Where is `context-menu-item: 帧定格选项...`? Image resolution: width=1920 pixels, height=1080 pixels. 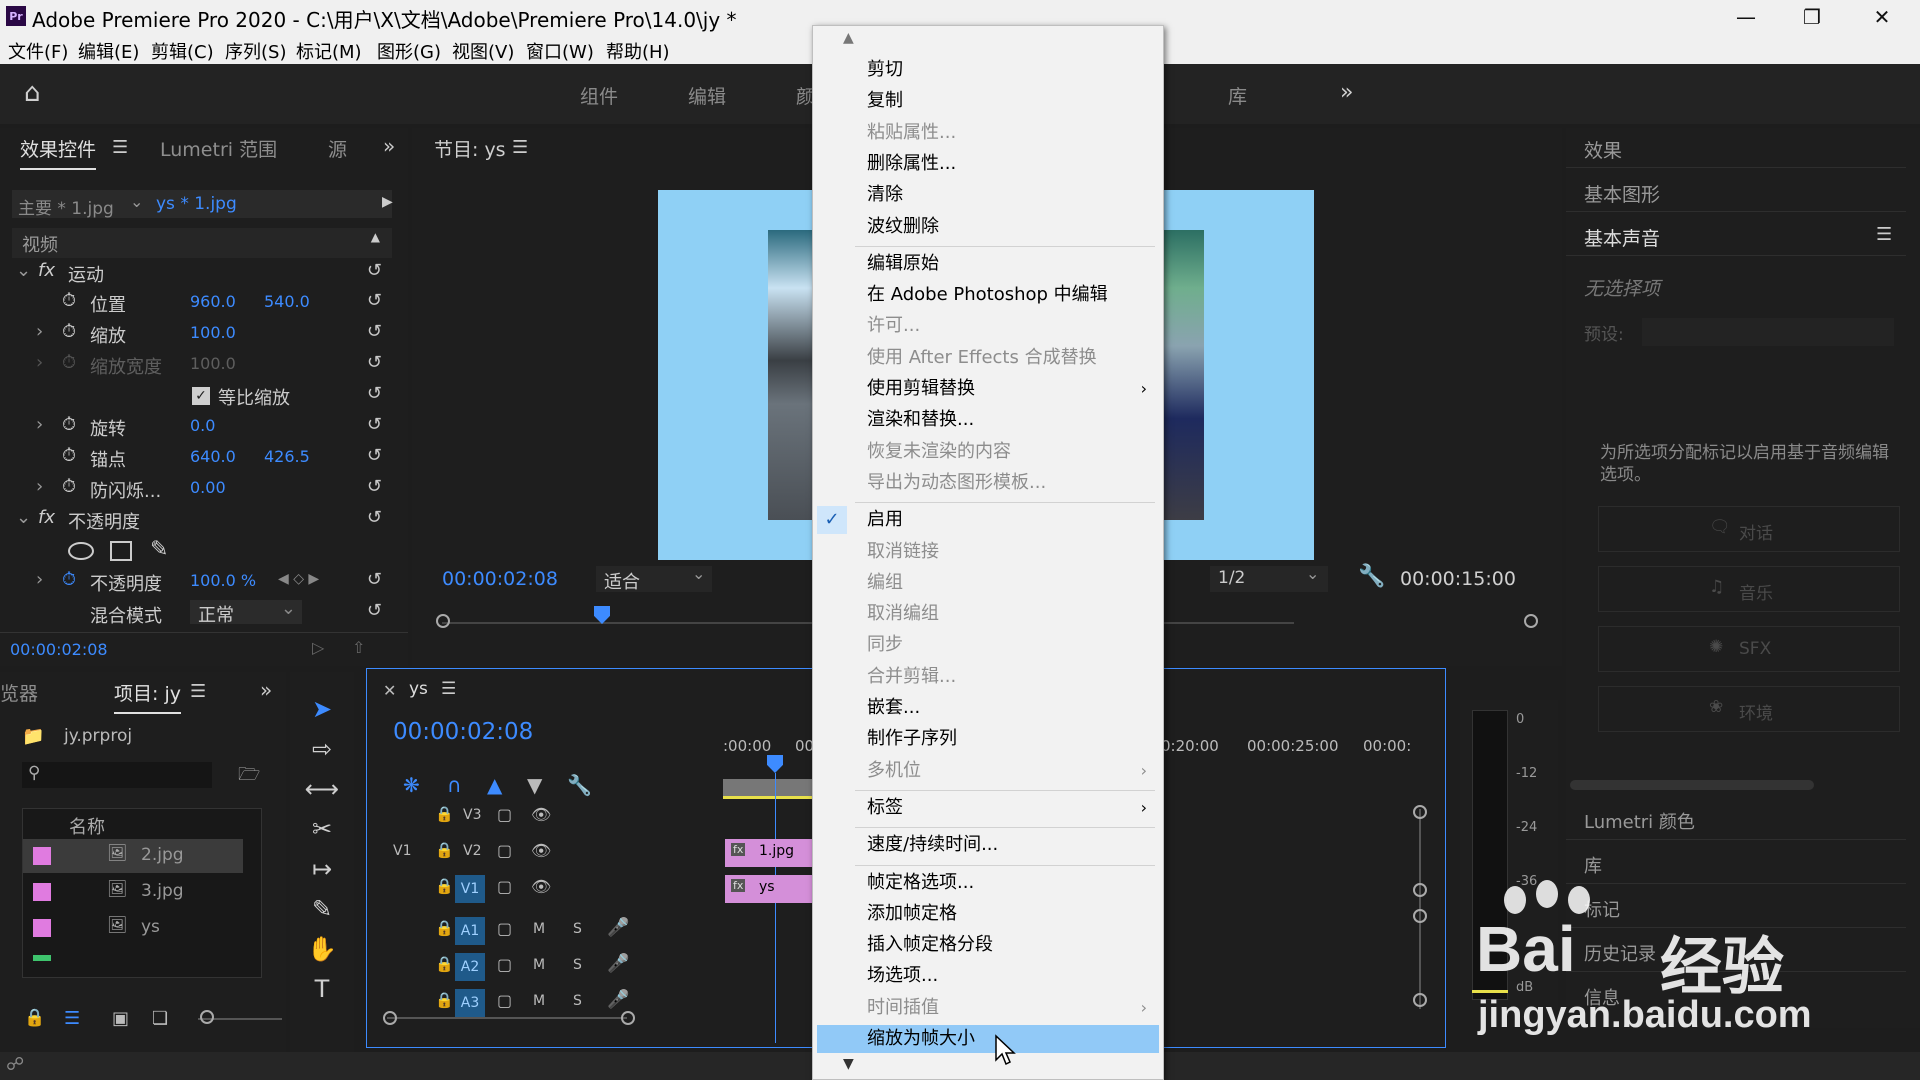 context-menu-item: 帧定格选项... is located at coordinates (988, 883).